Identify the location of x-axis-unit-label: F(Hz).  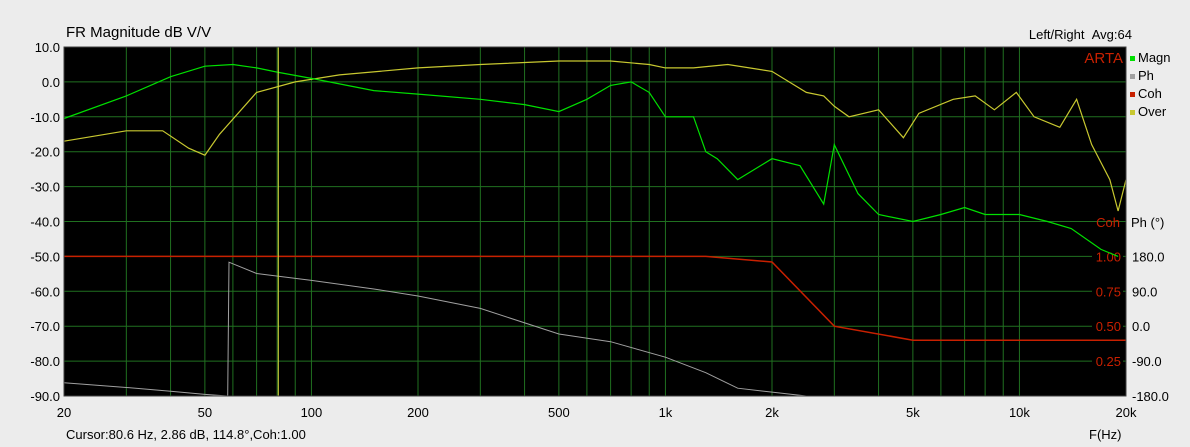
(1105, 434).